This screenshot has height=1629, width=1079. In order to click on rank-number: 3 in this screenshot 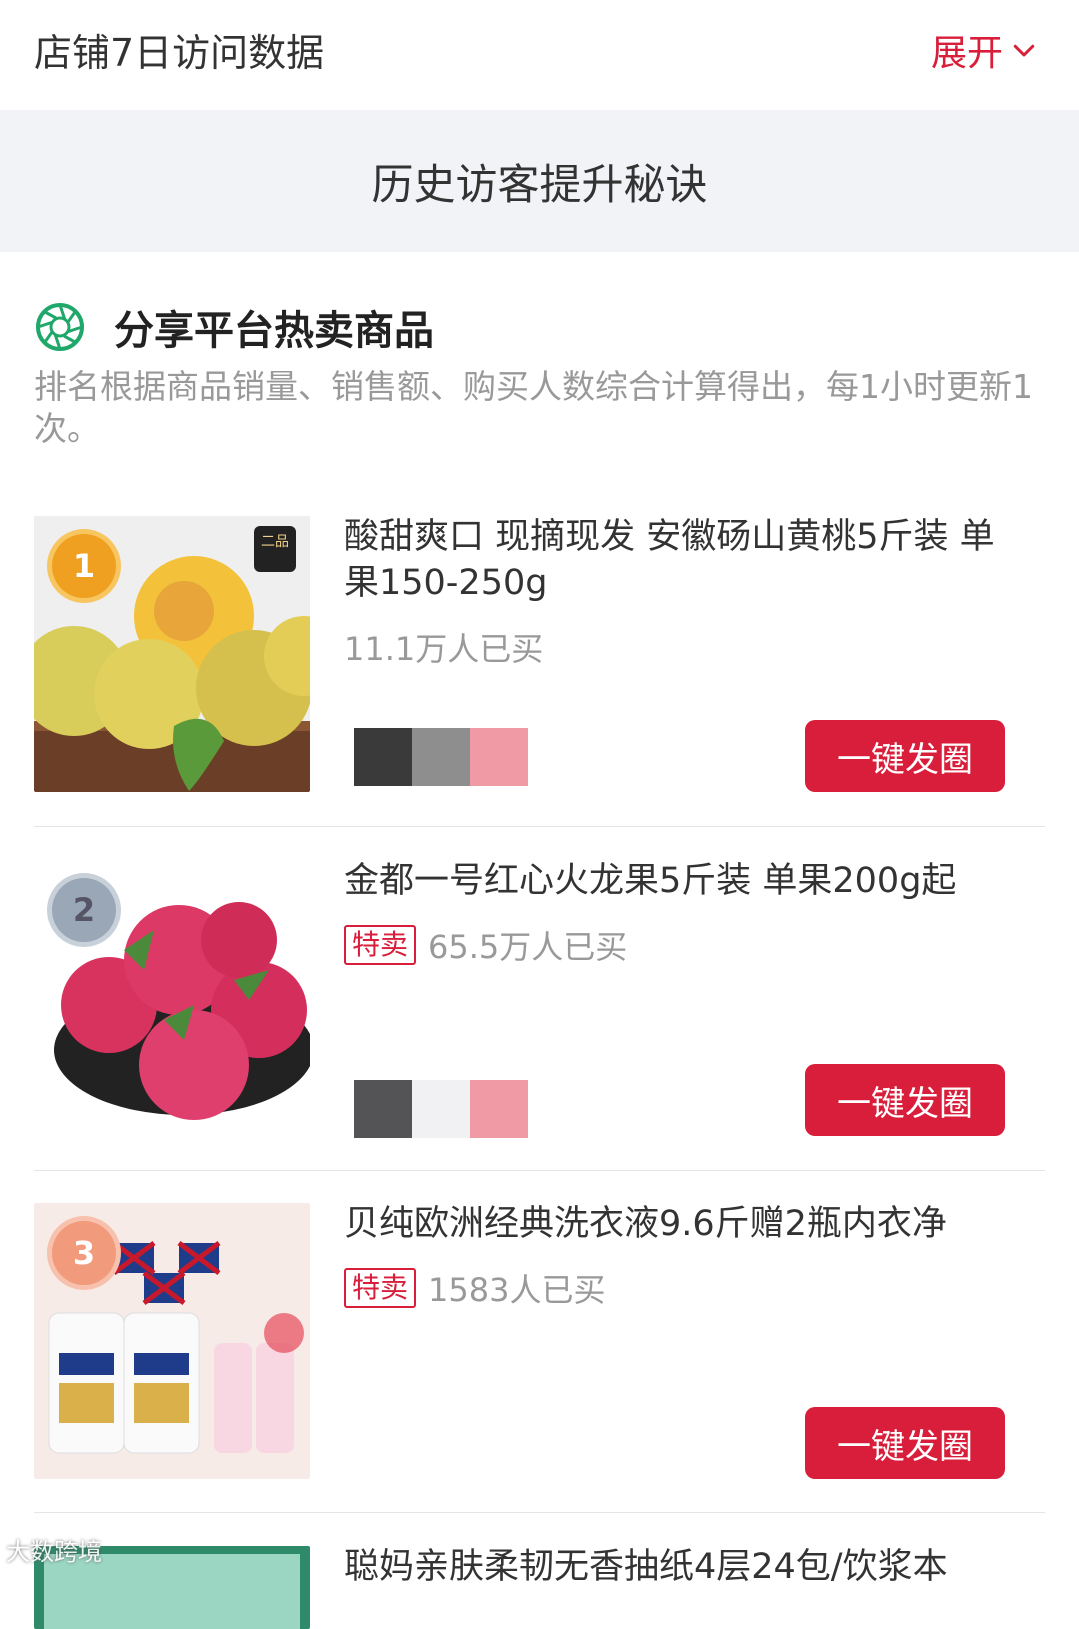, I will do `click(84, 1253)`.